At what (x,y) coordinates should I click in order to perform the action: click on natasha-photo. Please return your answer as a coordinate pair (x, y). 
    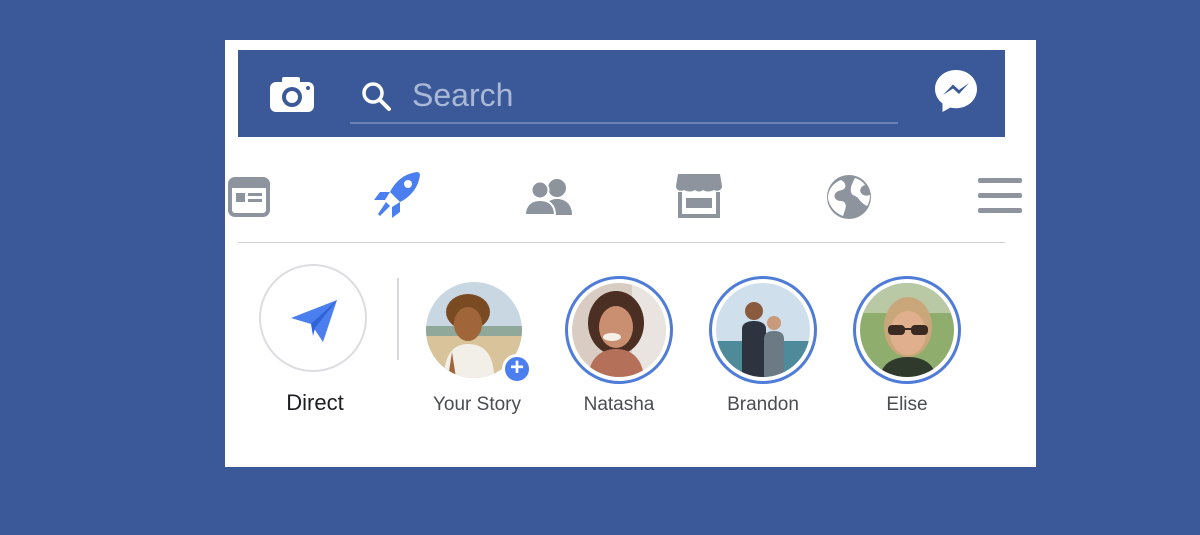
    Looking at the image, I should click on (619, 330).